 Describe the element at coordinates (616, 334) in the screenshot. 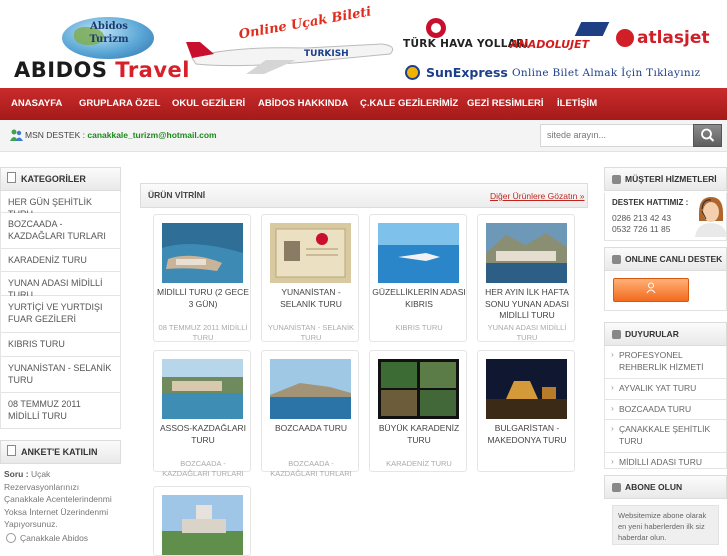

I see `list-icon` at that location.